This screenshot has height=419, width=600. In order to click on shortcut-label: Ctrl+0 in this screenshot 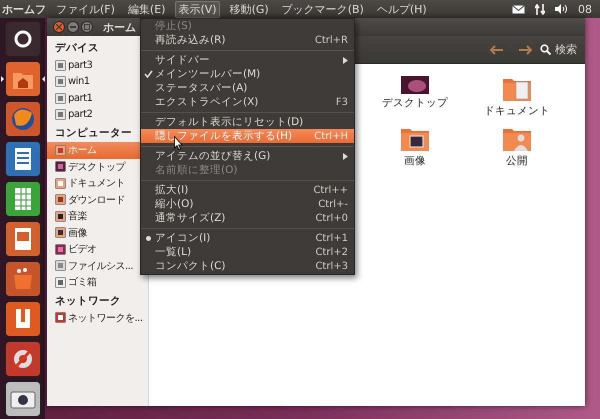, I will do `click(331, 218)`.